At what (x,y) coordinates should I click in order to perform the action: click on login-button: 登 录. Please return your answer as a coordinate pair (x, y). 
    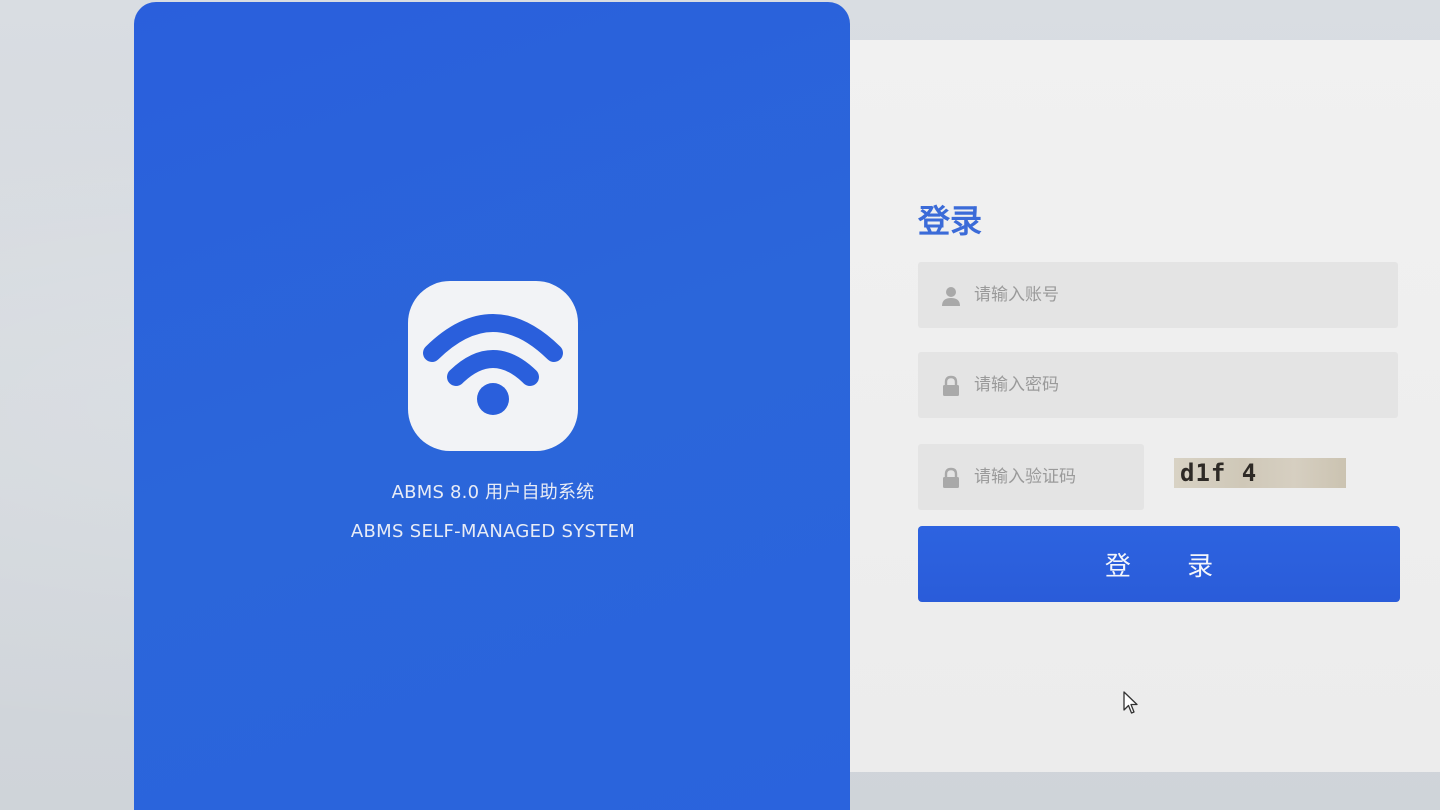
    Looking at the image, I should click on (1159, 564).